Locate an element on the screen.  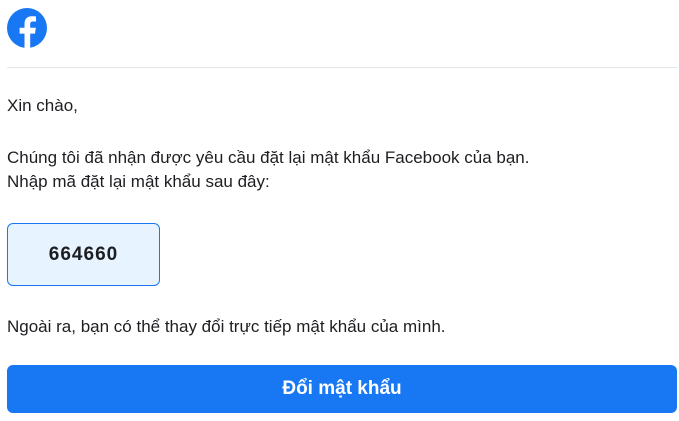
reset-code: 664660 is located at coordinates (83, 254).